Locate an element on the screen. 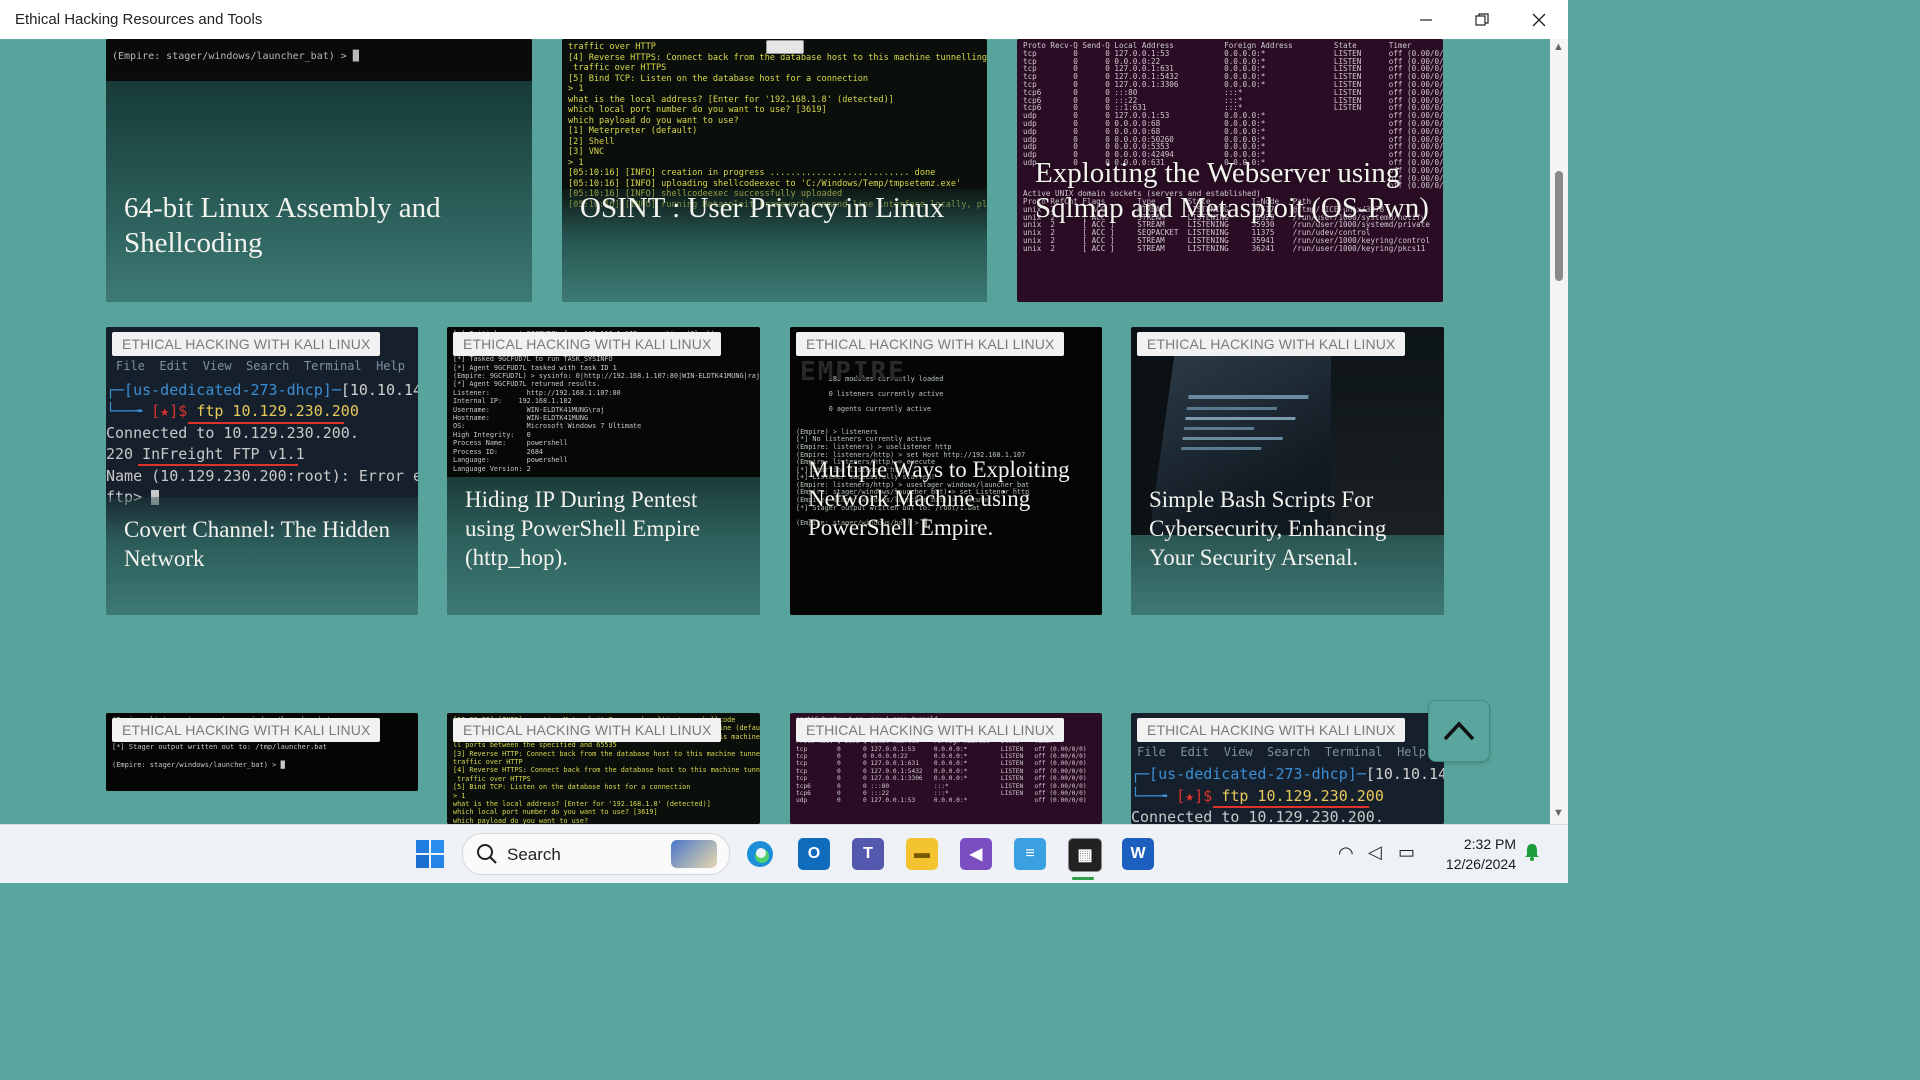 Image resolution: width=1920 pixels, height=1080 pixels. scroll-up-arrow: ▲ is located at coordinates (1558, 47).